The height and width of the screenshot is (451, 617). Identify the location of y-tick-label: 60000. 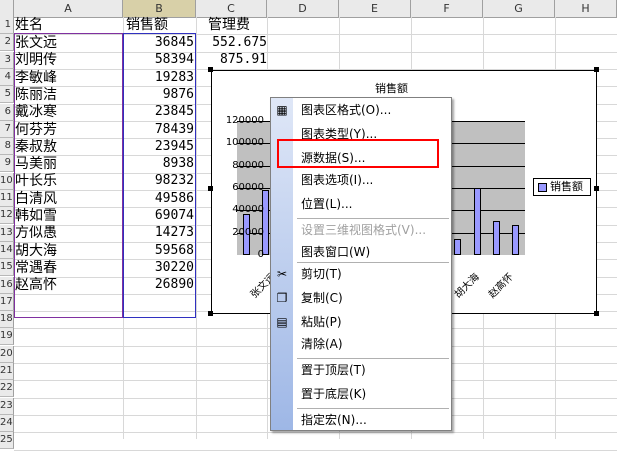
(248, 187).